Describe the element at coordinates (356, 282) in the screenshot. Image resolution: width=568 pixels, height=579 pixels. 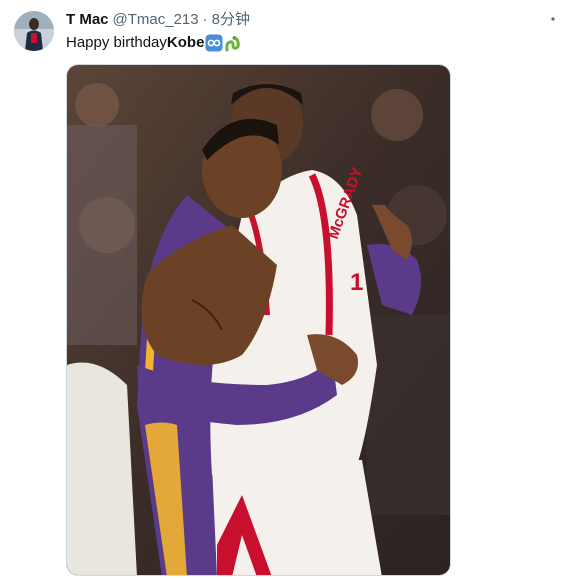
I see `jersey-number: 1` at that location.